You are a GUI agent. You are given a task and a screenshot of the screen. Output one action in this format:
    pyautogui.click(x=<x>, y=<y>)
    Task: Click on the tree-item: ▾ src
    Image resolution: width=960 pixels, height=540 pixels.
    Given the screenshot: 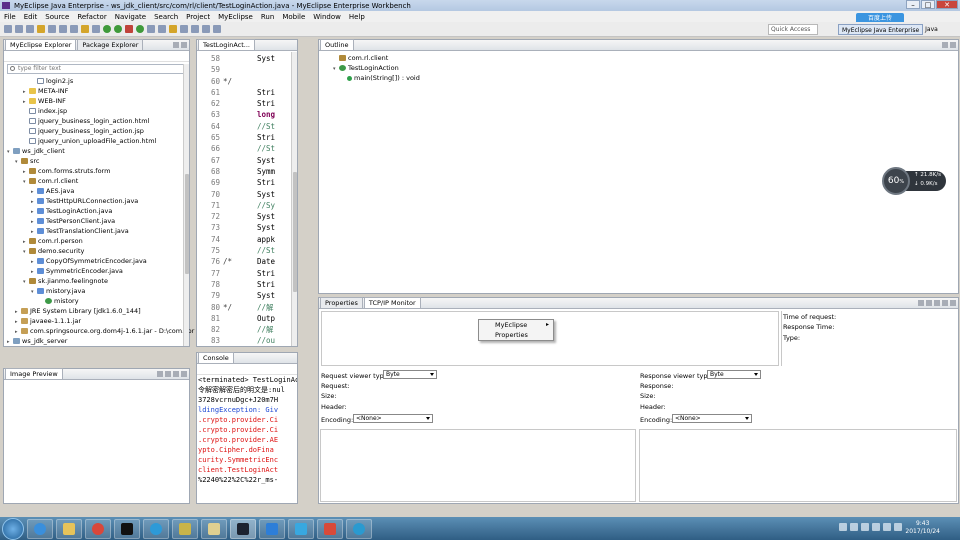 What is the action you would take?
    pyautogui.click(x=96, y=161)
    